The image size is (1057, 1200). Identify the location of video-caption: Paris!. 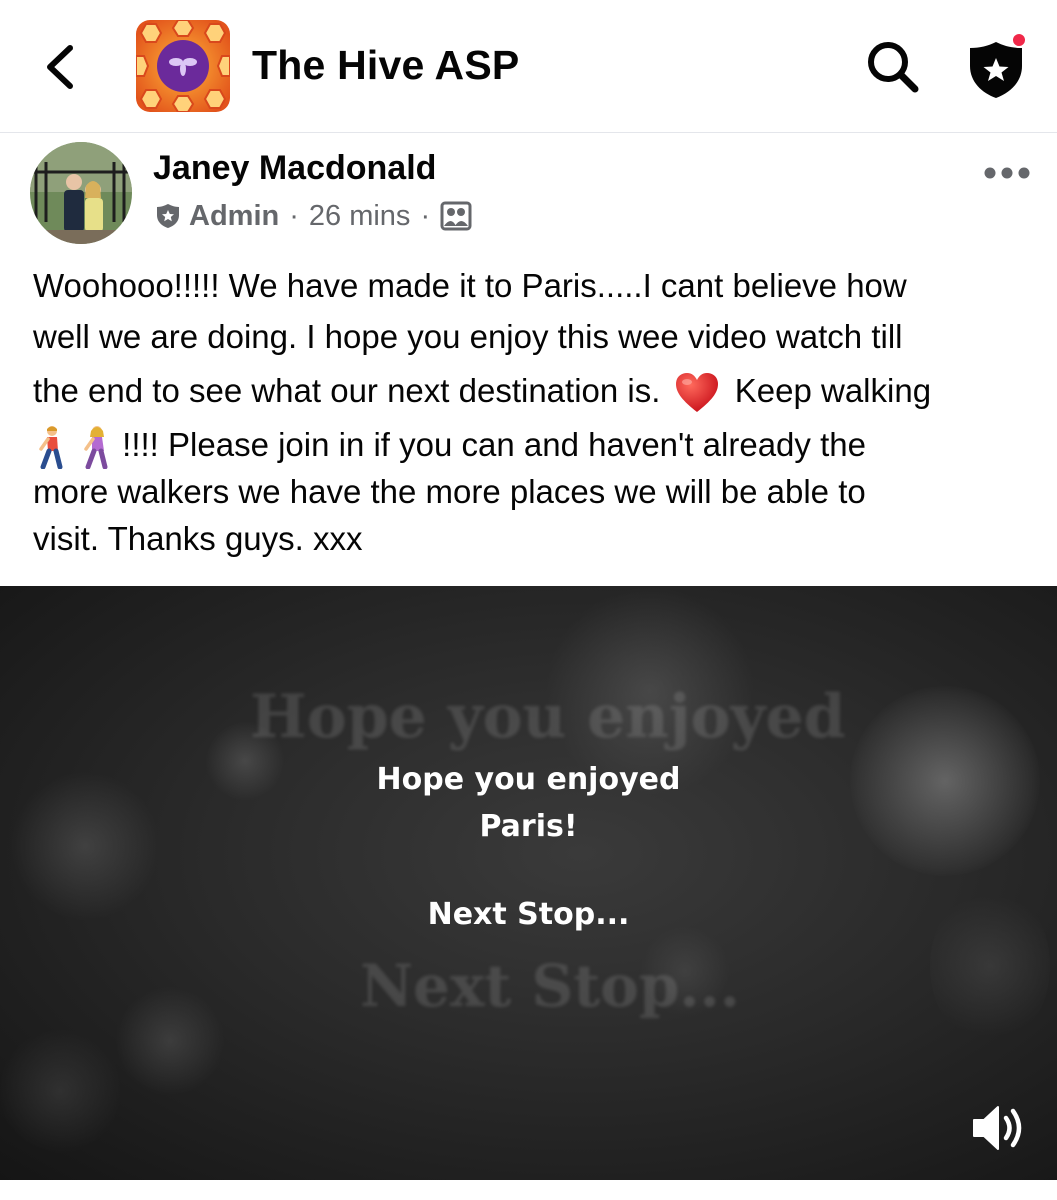
(528, 826).